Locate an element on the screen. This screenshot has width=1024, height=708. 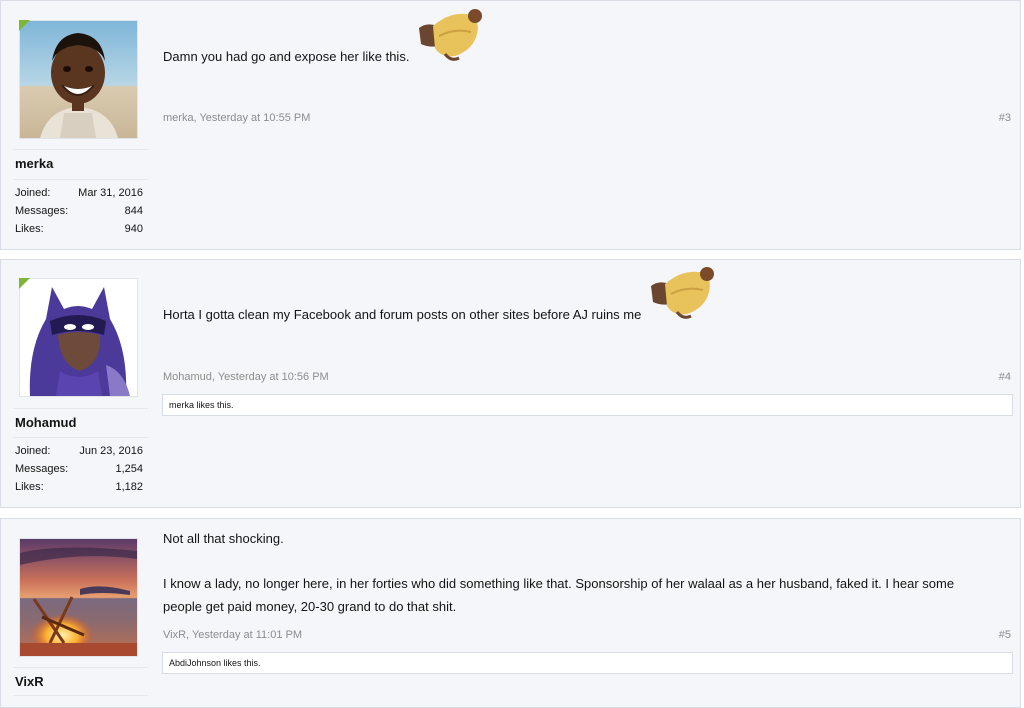
stat-value: 1,254 is located at coordinates (129, 469).